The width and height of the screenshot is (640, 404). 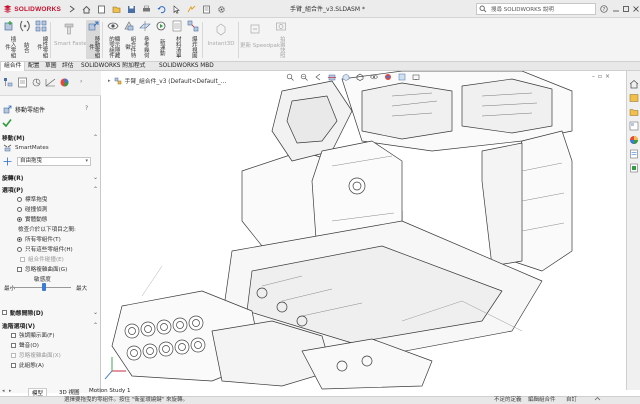 What do you see at coordinates (3, 391) in the screenshot?
I see `tabs-scroll-left-icon: ◂` at bounding box center [3, 391].